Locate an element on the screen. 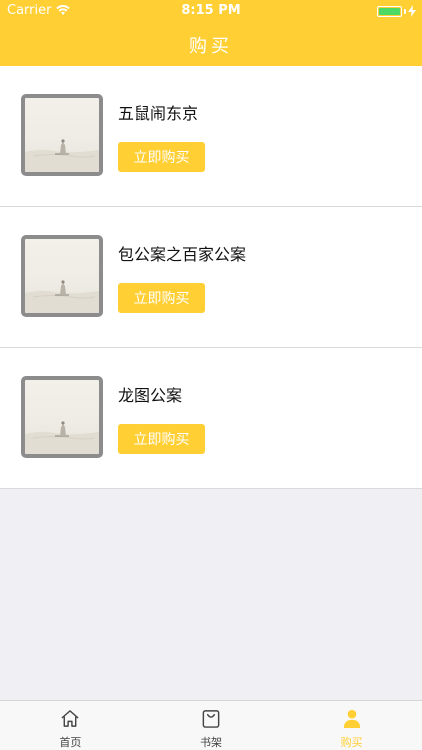 This screenshot has width=422, height=750. bag-icon is located at coordinates (211, 719).